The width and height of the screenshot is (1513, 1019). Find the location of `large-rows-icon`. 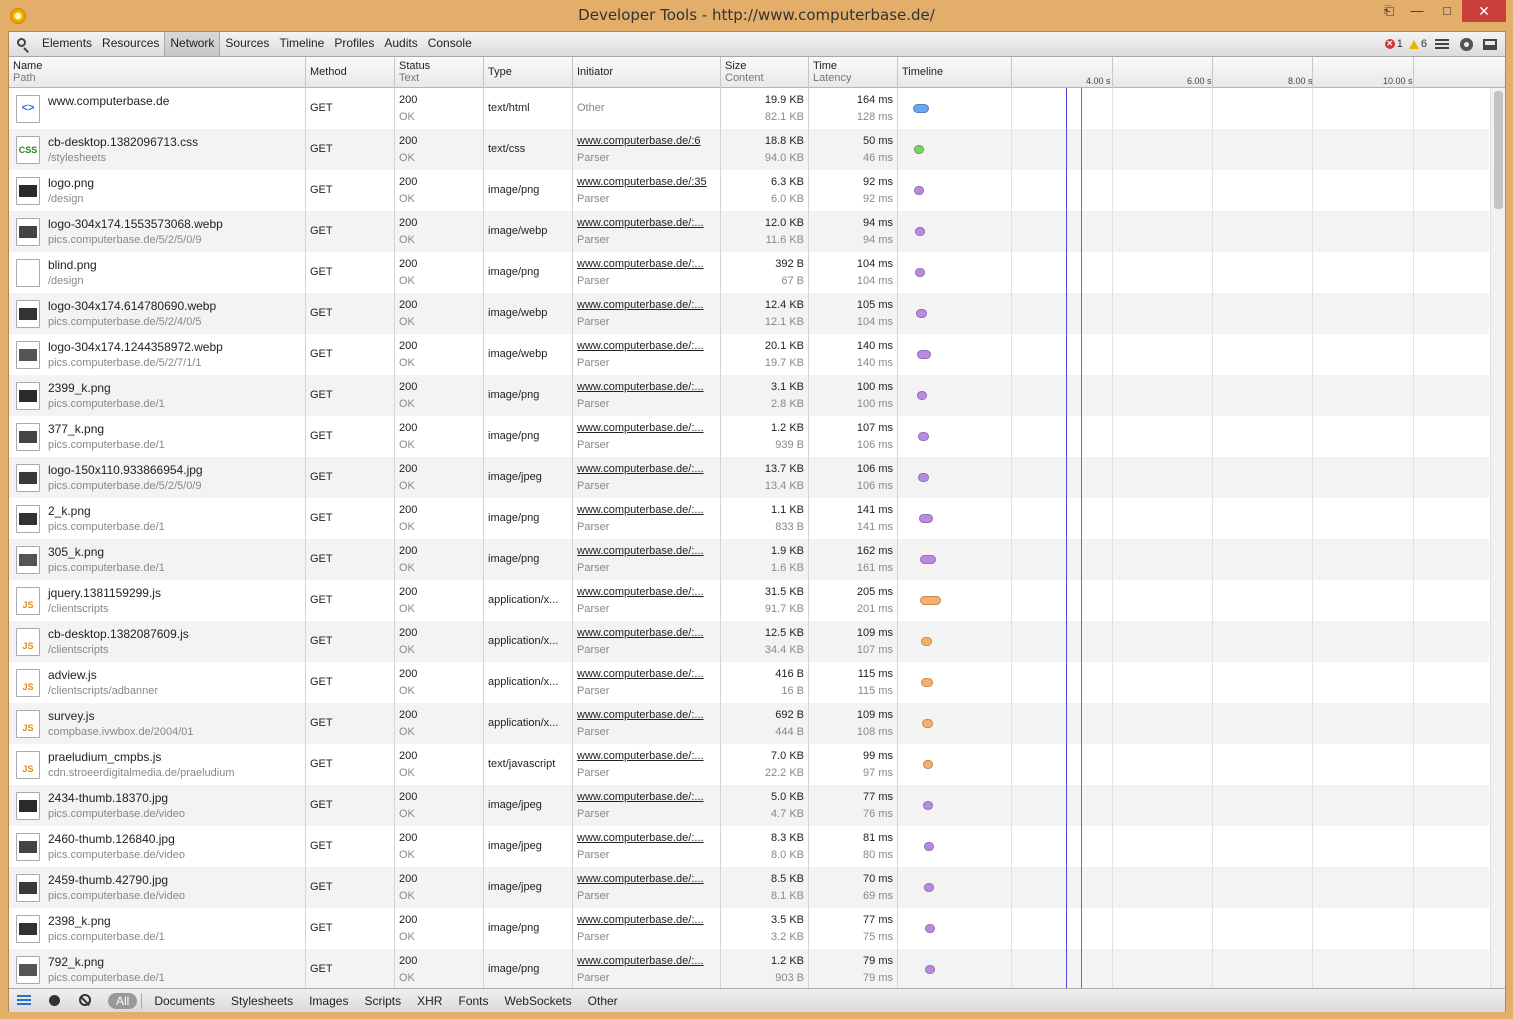

large-rows-icon is located at coordinates (24, 1001).